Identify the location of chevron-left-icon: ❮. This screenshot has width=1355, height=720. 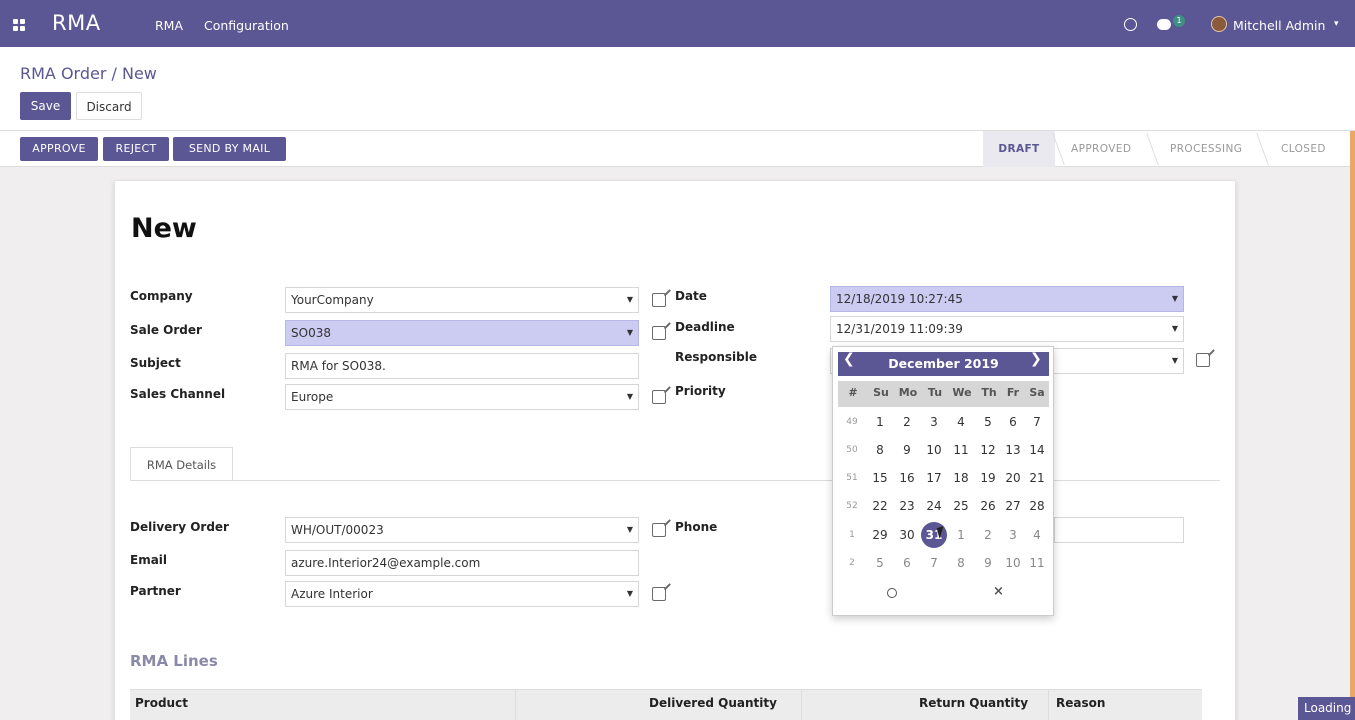
(849, 359).